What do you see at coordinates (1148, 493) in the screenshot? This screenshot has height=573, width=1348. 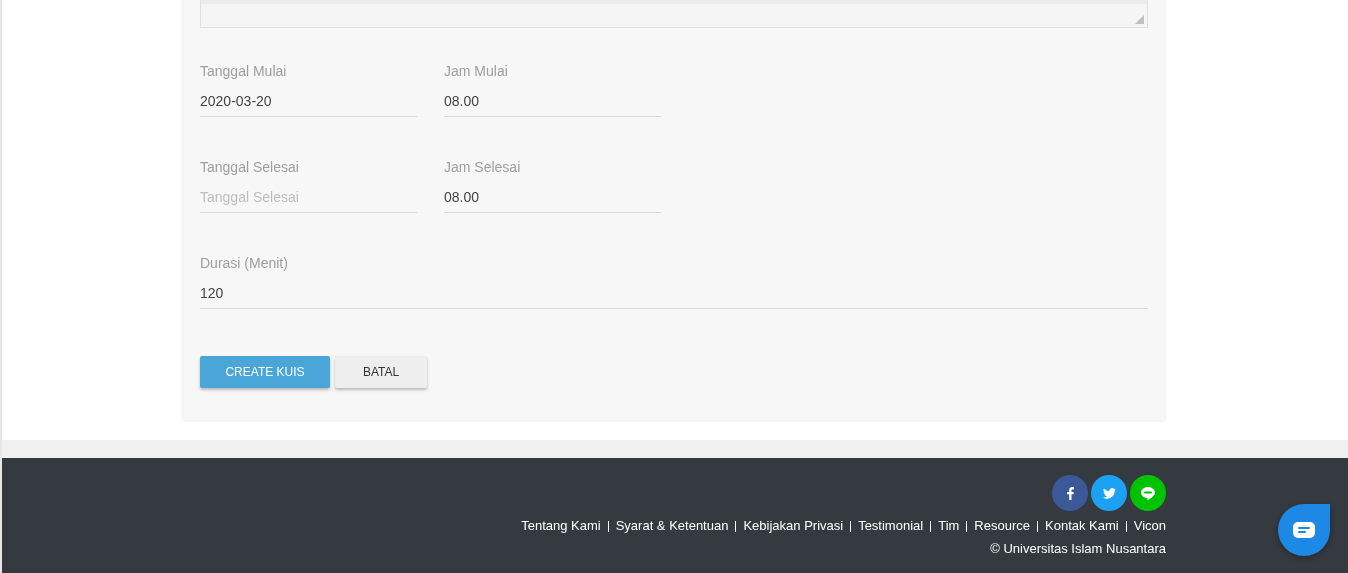 I see `chat-bubble-icon` at bounding box center [1148, 493].